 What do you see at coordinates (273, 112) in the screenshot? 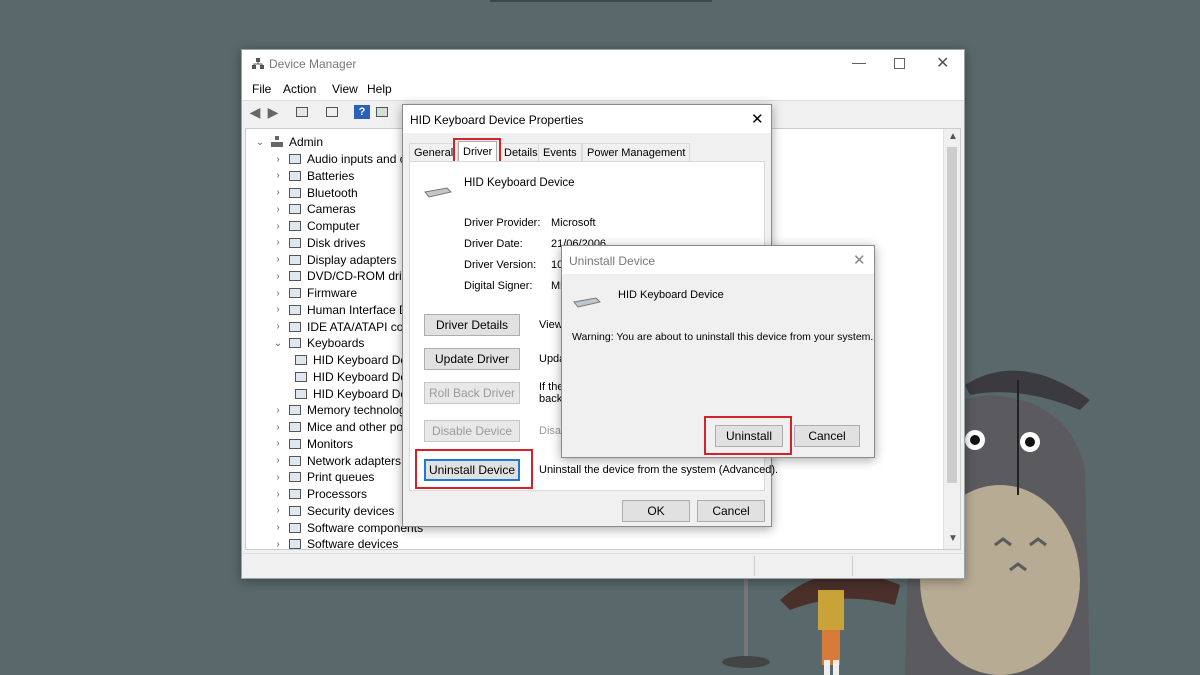
I see `forward-arrow-icon: ▶` at bounding box center [273, 112].